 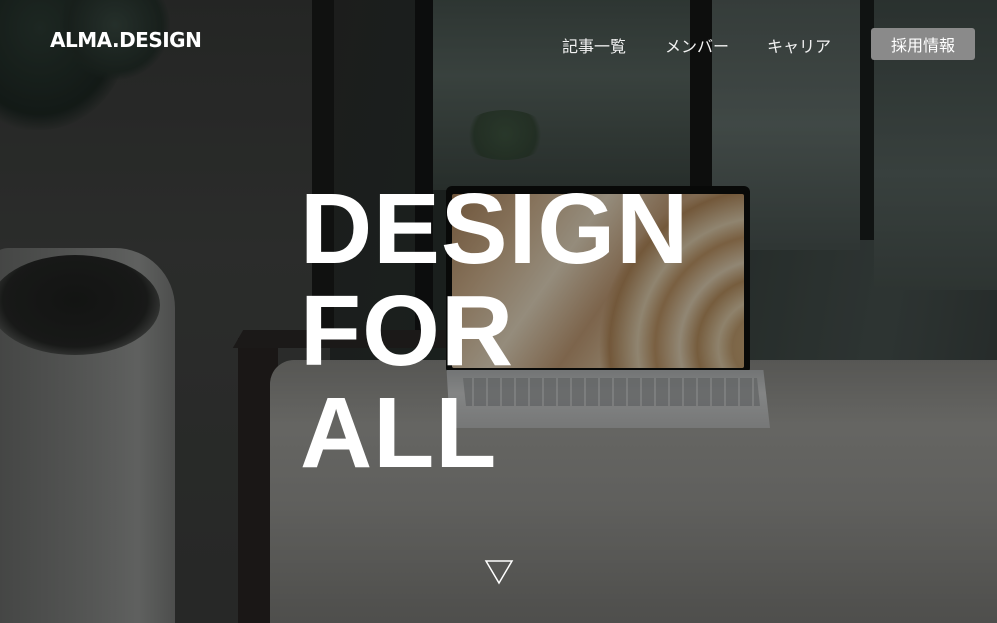 What do you see at coordinates (126, 40) in the screenshot?
I see `site-logo: ALMA.DESIGN` at bounding box center [126, 40].